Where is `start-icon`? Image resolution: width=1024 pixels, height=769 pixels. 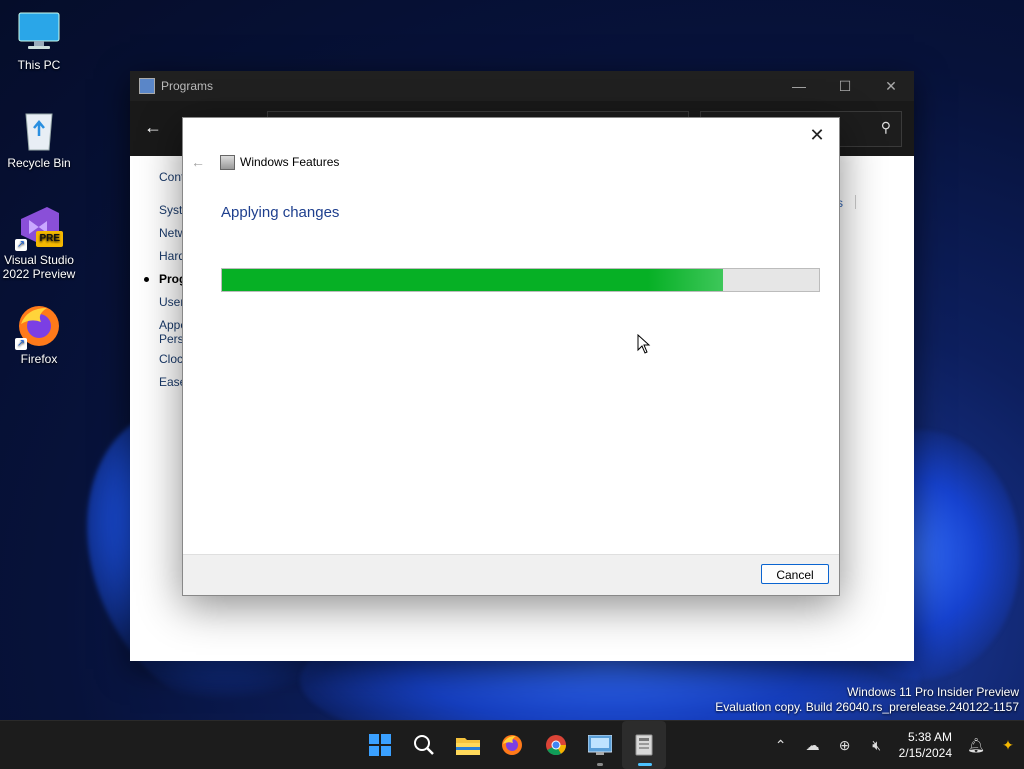 start-icon is located at coordinates (380, 745).